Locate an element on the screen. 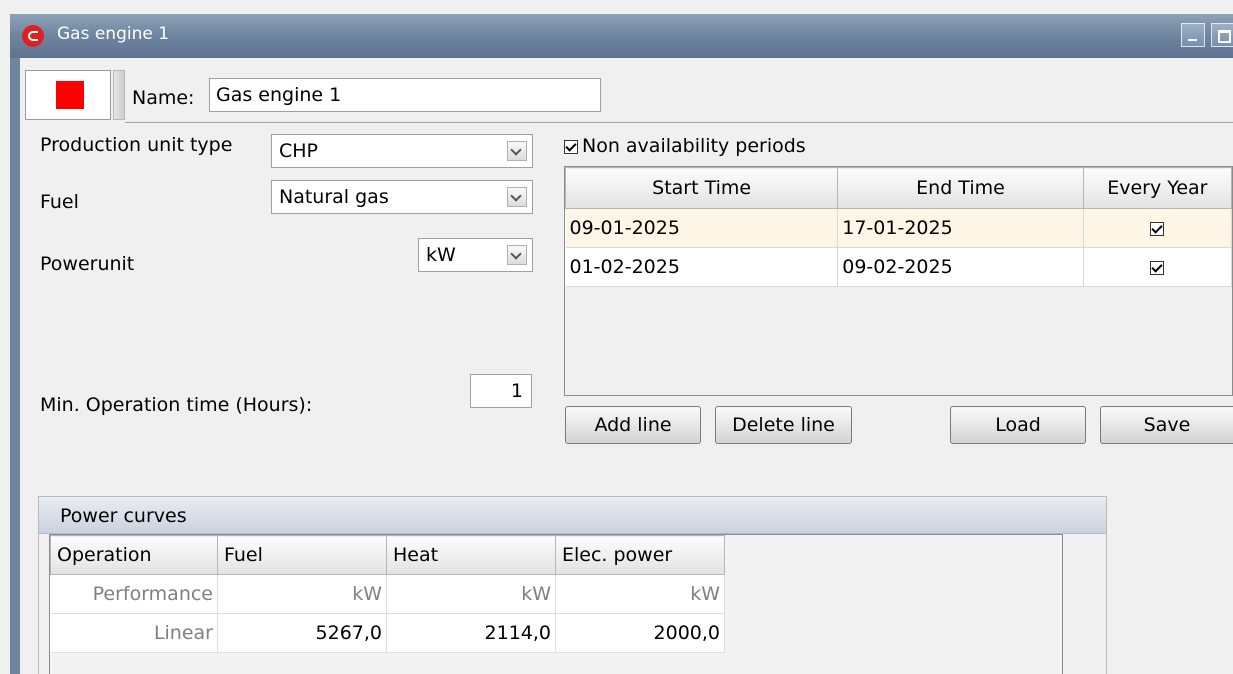 The image size is (1233, 674). operation-cell: Linear is located at coordinates (134, 633).